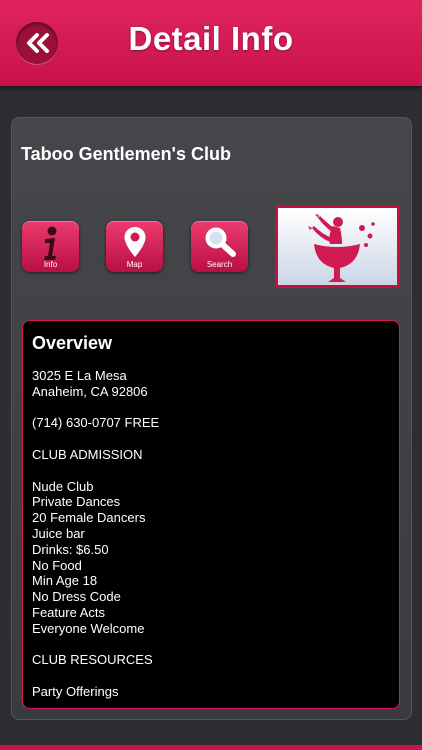 Image resolution: width=422 pixels, height=750 pixels. I want to click on overview-line: Anaheim, CA 92806, so click(90, 391).